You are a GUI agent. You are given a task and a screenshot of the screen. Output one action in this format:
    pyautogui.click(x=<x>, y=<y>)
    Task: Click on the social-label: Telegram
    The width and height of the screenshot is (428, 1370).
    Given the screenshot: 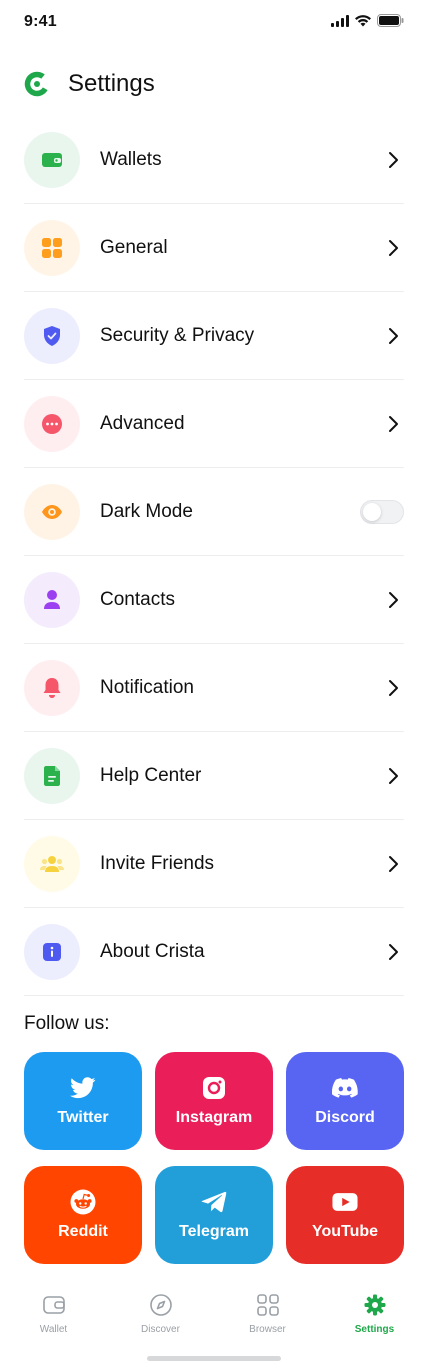 What is the action you would take?
    pyautogui.click(x=214, y=1231)
    